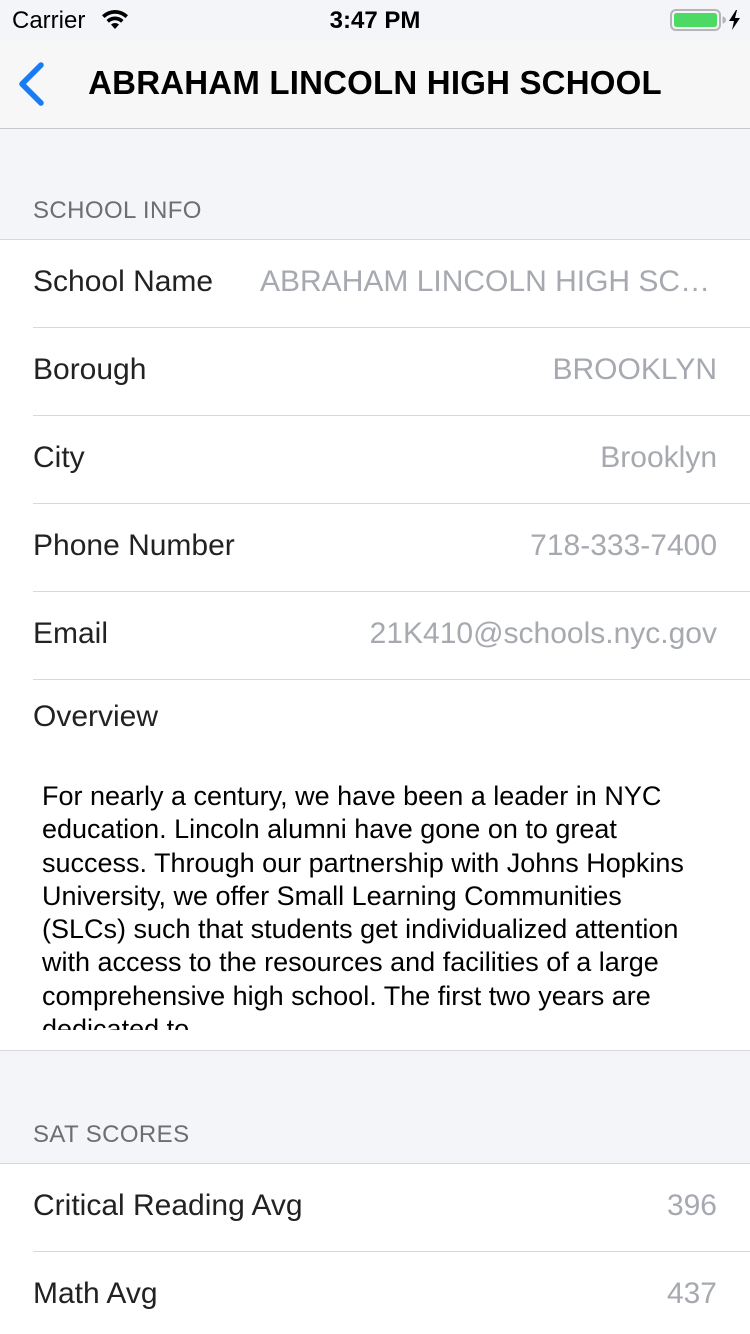 The image size is (750, 1334). Describe the element at coordinates (134, 545) in the screenshot. I see `row-label: Phone Number` at that location.